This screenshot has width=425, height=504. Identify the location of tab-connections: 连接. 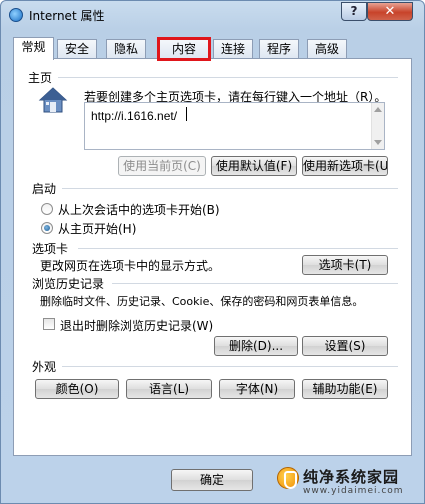
(233, 49).